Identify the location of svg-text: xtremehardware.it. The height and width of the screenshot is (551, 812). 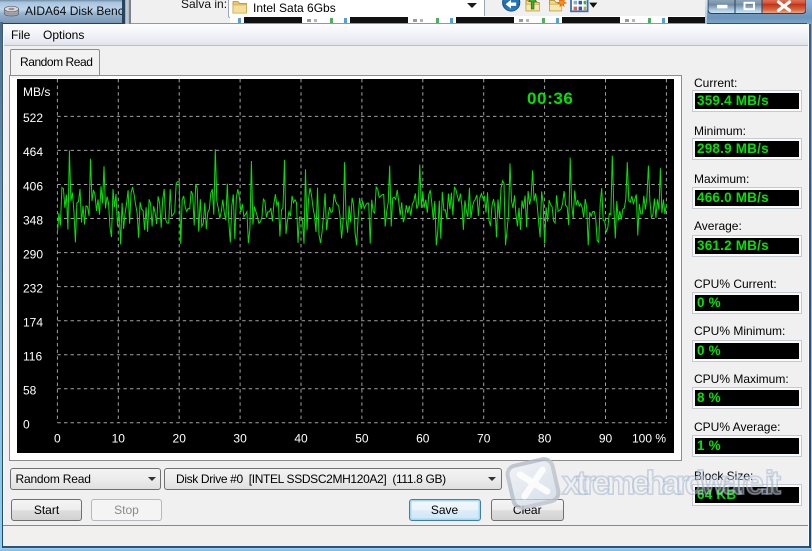
(671, 482).